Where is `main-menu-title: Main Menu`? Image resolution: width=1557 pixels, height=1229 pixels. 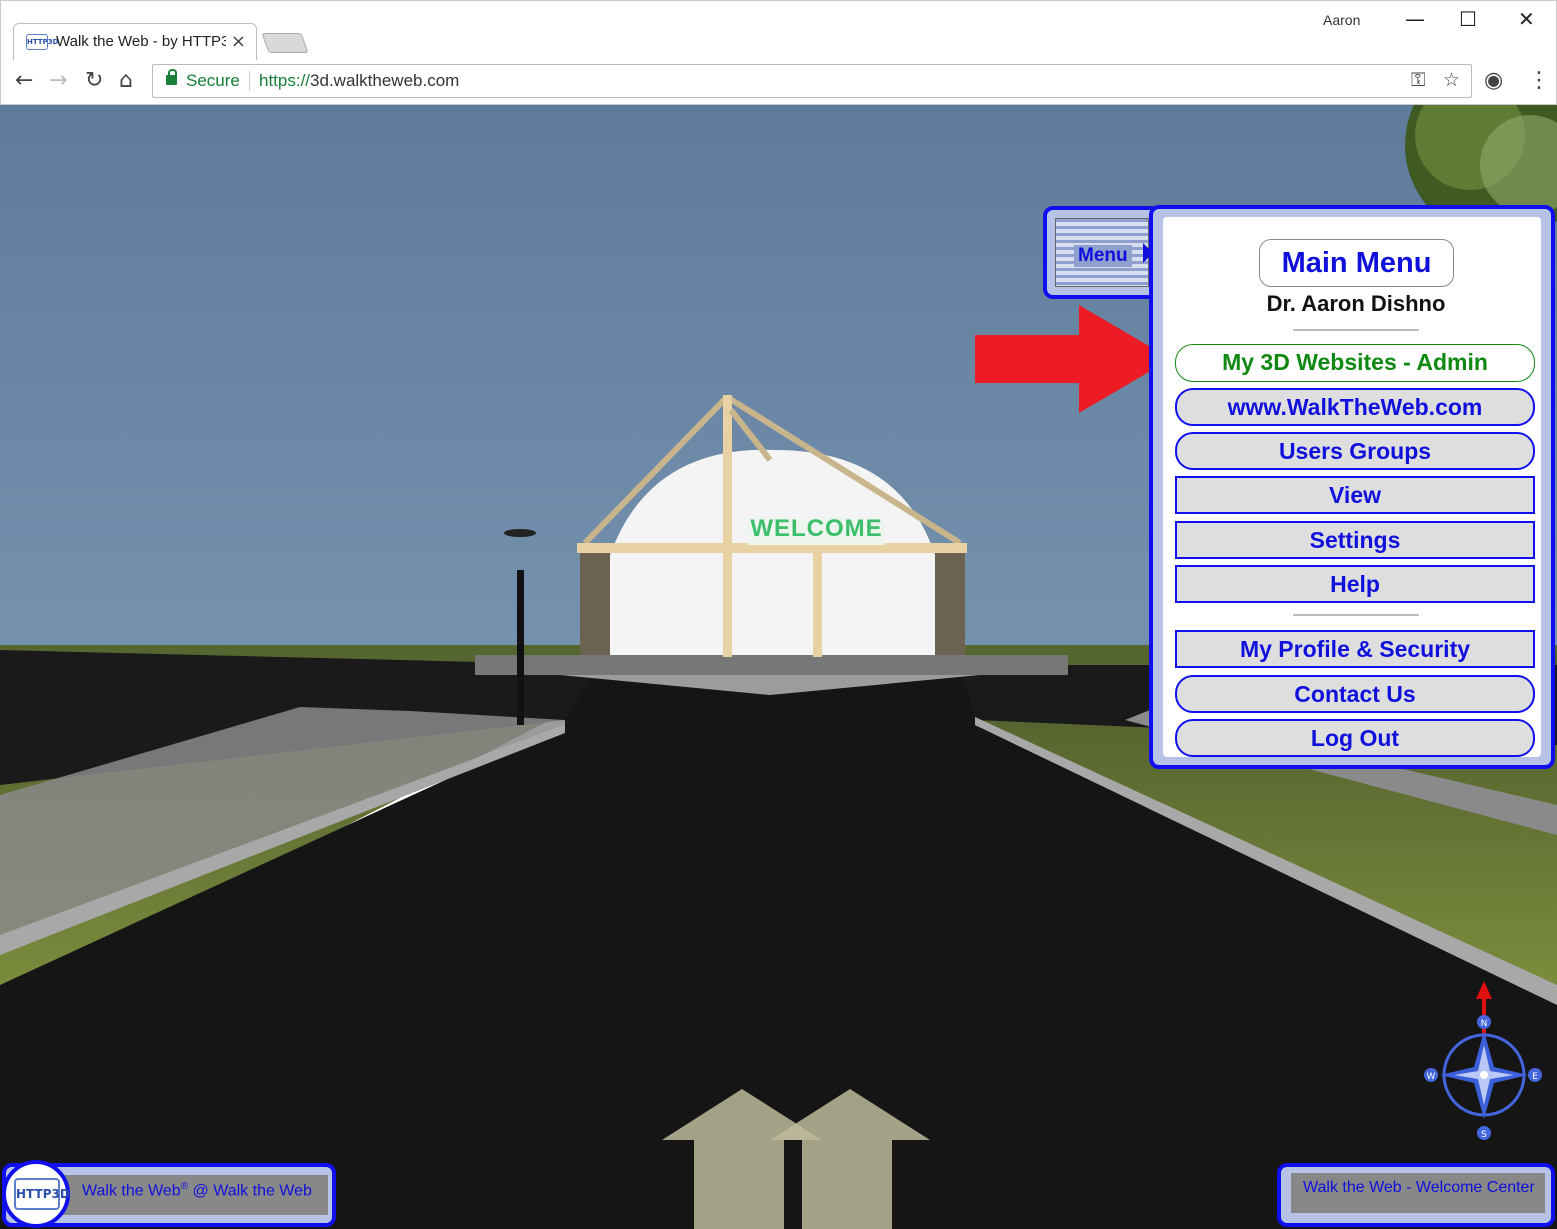 main-menu-title: Main Menu is located at coordinates (1356, 263).